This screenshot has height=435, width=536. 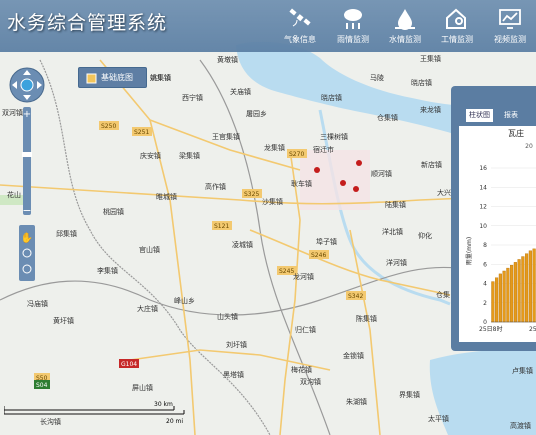 I want to click on x-tick-label: 25, so click(x=532, y=329).